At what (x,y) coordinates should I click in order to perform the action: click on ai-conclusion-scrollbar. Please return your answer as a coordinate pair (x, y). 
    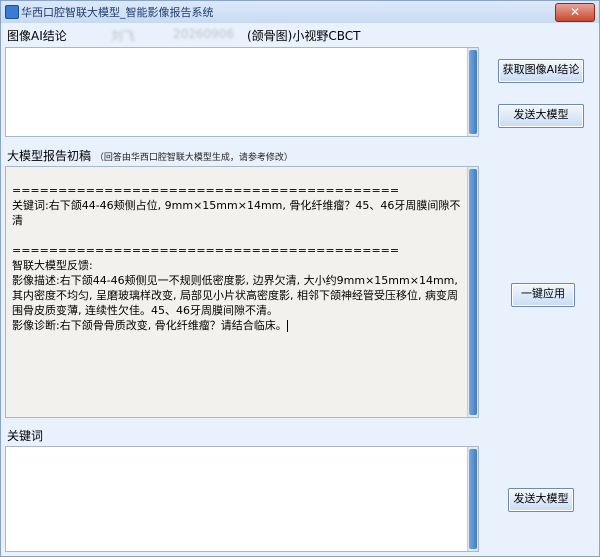
    Looking at the image, I should click on (472, 92).